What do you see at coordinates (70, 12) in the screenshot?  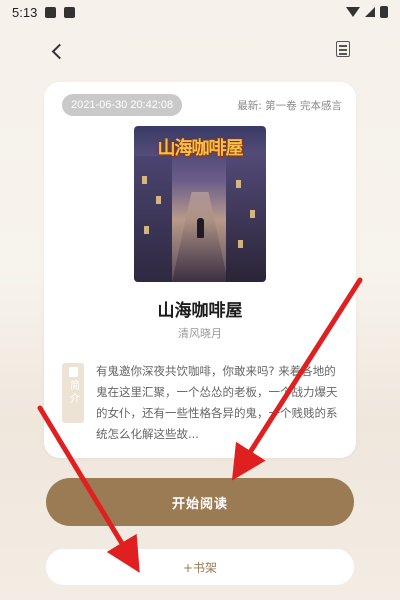 I see `a-notification-icon` at bounding box center [70, 12].